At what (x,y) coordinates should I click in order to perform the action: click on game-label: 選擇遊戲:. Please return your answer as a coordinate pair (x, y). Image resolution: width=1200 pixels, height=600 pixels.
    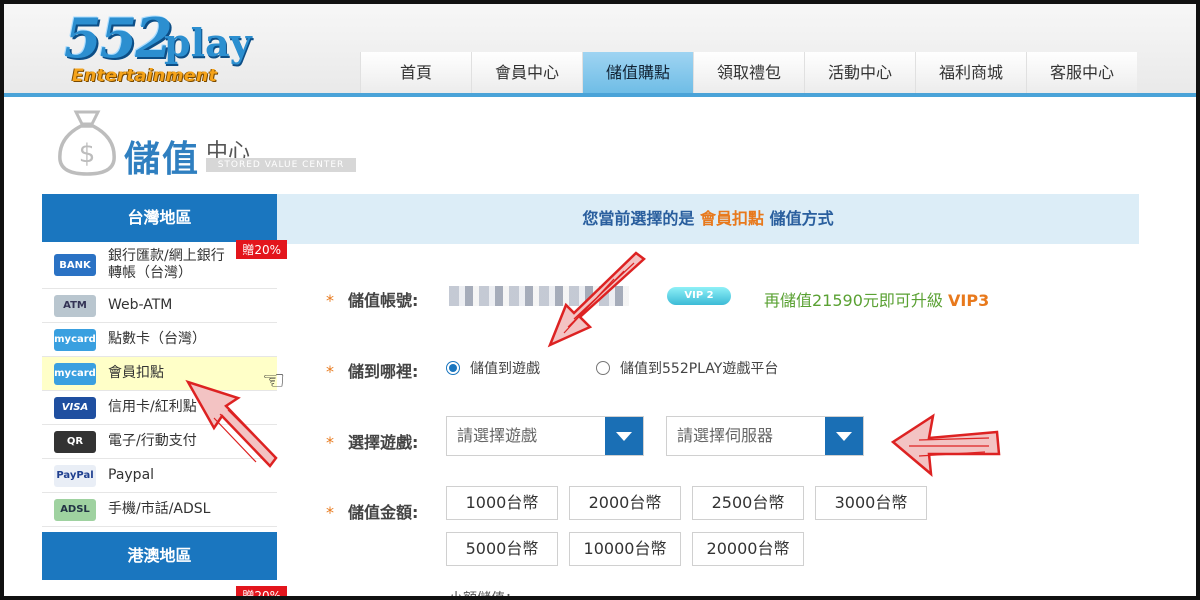
    Looking at the image, I should click on (383, 442).